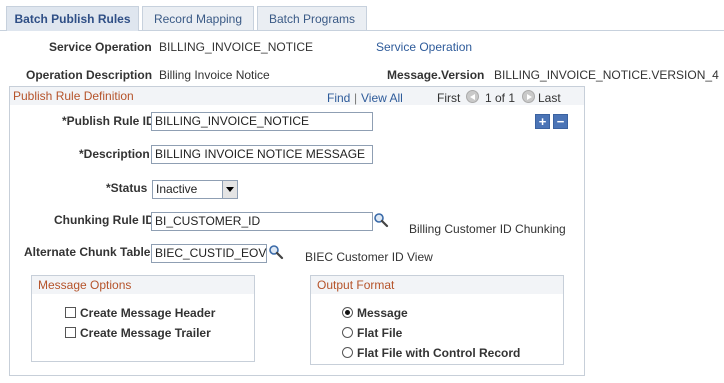  Describe the element at coordinates (73, 96) in the screenshot. I see `publish-rule-section-title: Publish Rule Definition` at that location.